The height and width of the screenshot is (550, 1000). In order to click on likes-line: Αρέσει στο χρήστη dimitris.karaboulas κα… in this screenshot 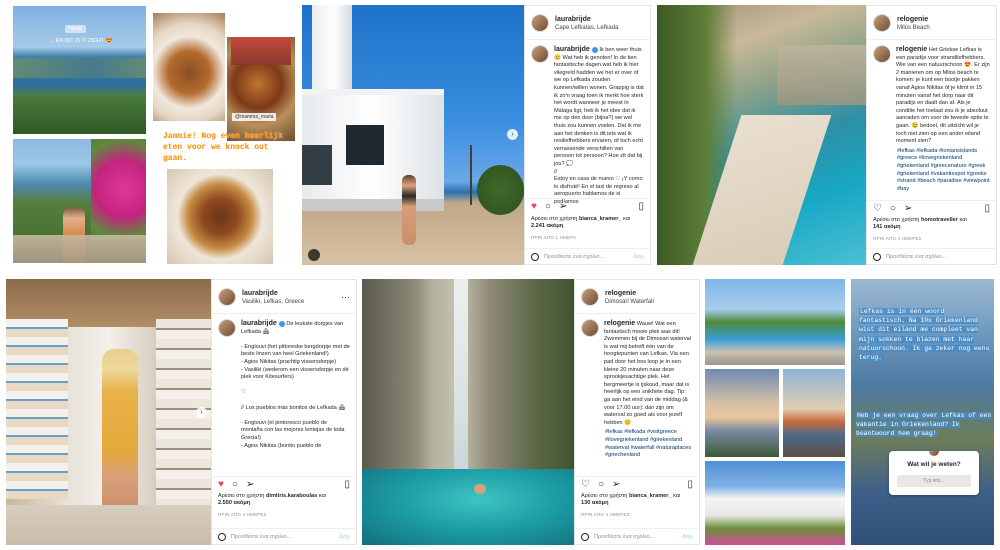, I will do `click(285, 500)`.